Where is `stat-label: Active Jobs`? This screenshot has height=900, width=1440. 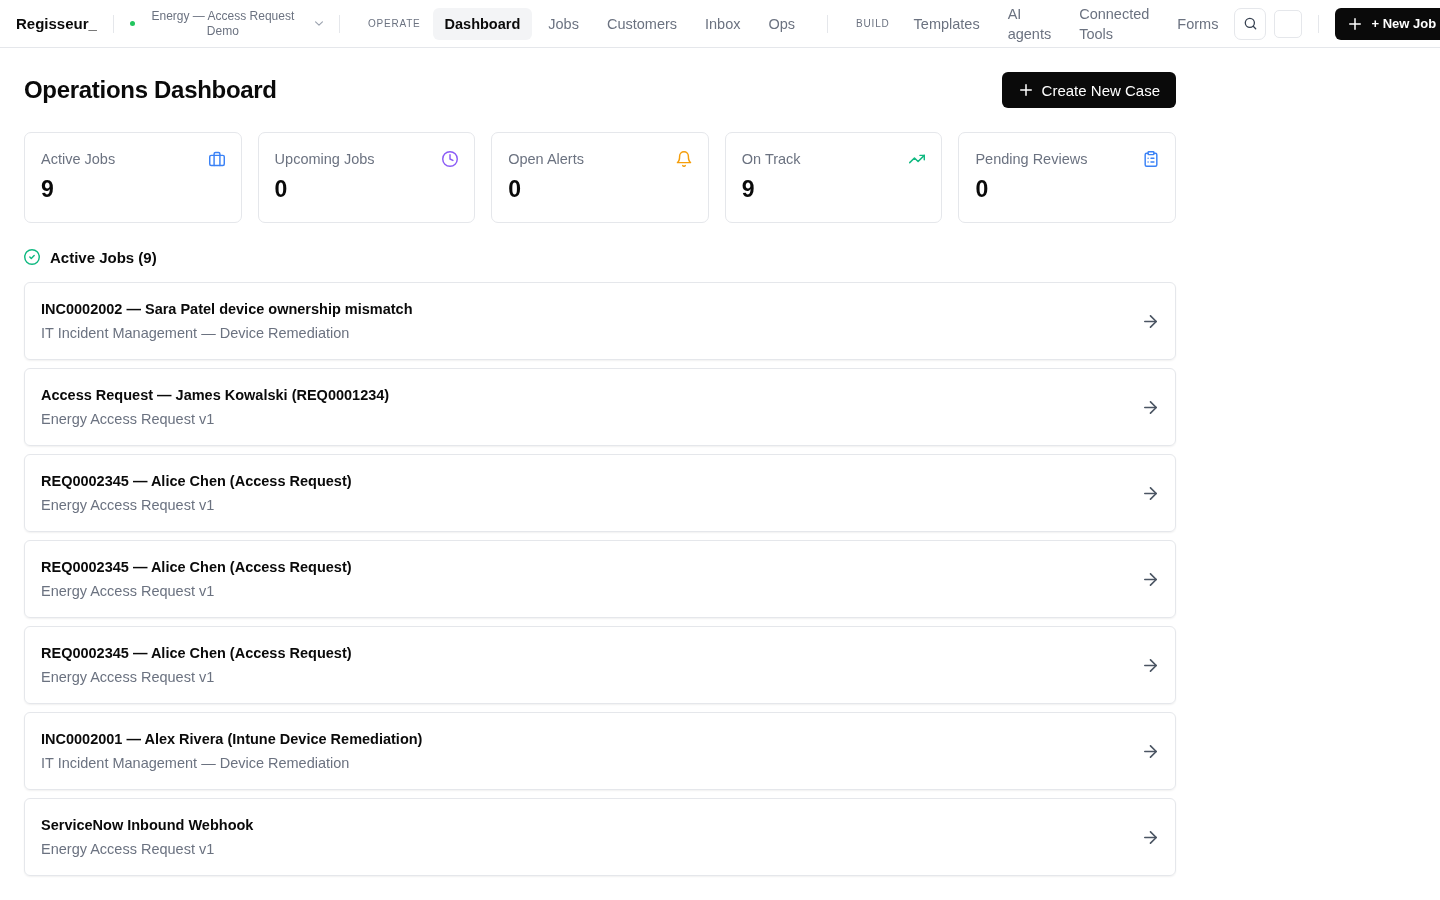
stat-label: Active Jobs is located at coordinates (78, 159).